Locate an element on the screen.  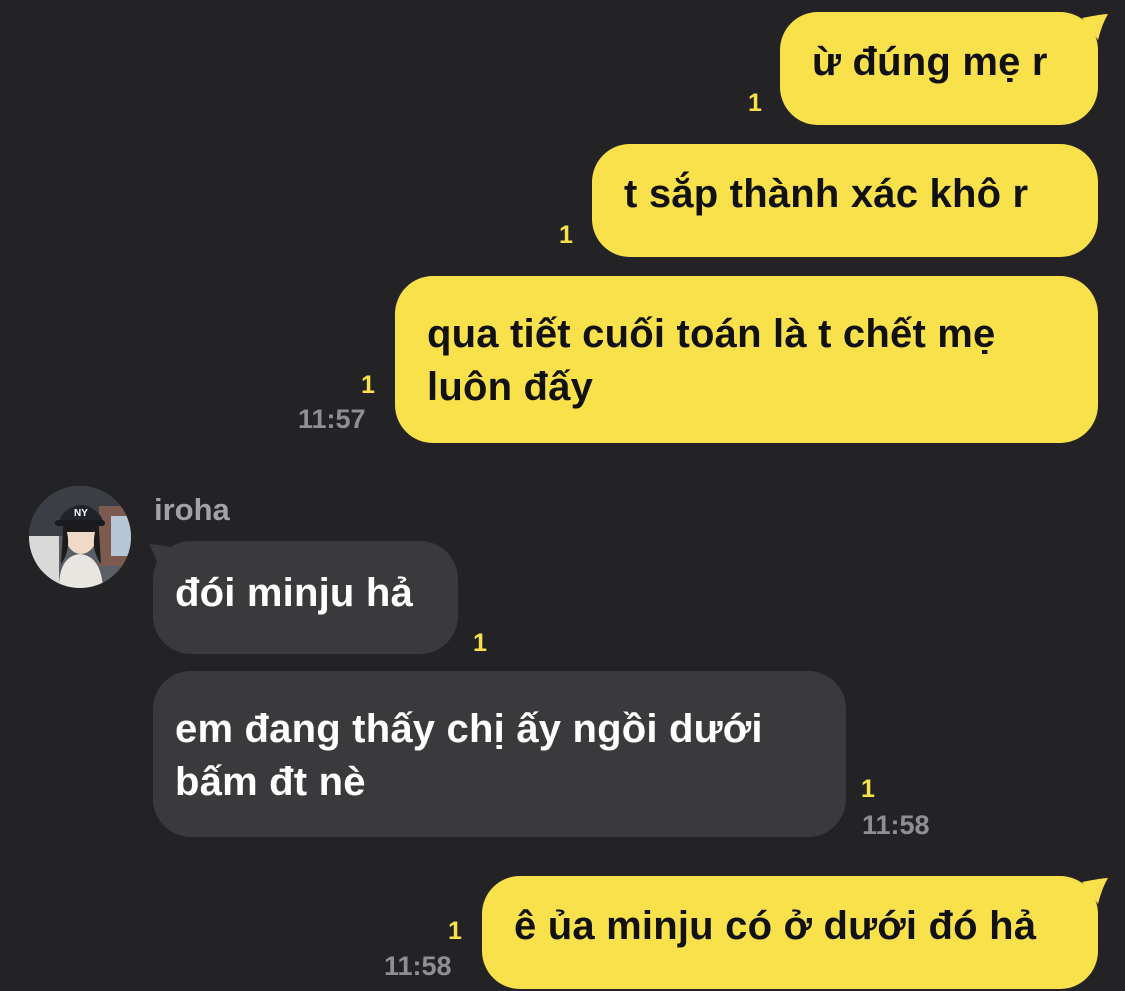
contact-avatar: NY is located at coordinates (80, 537).